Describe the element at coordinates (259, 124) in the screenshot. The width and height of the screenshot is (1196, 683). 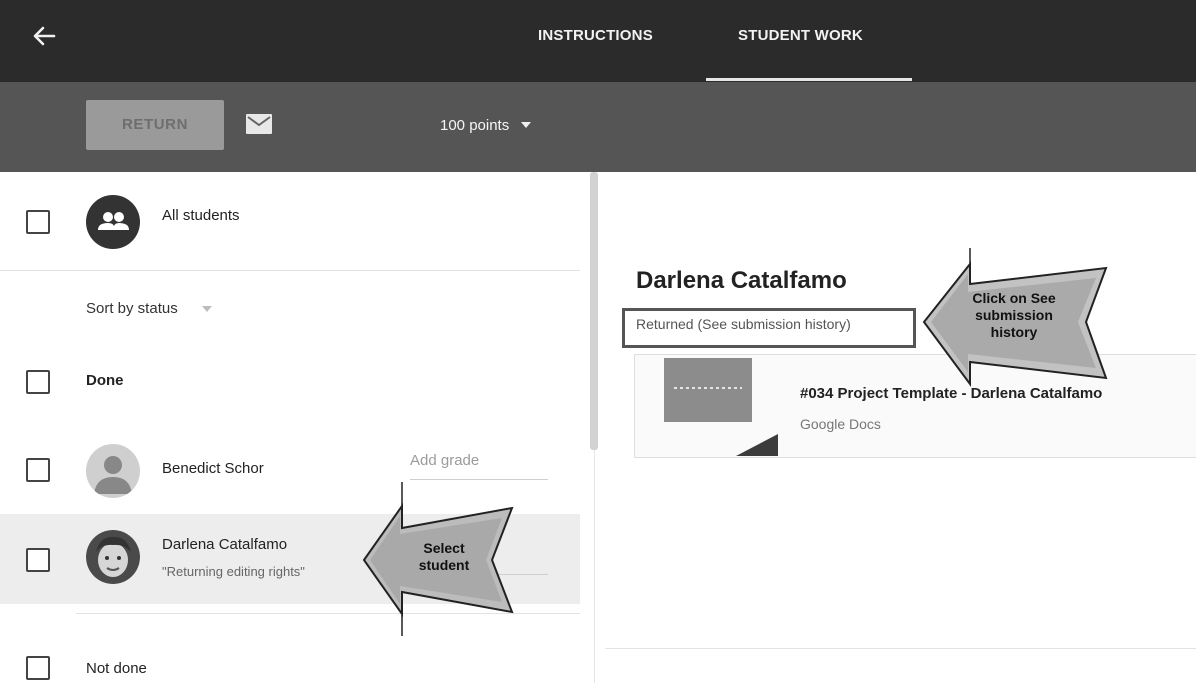
I see `mail-icon` at that location.